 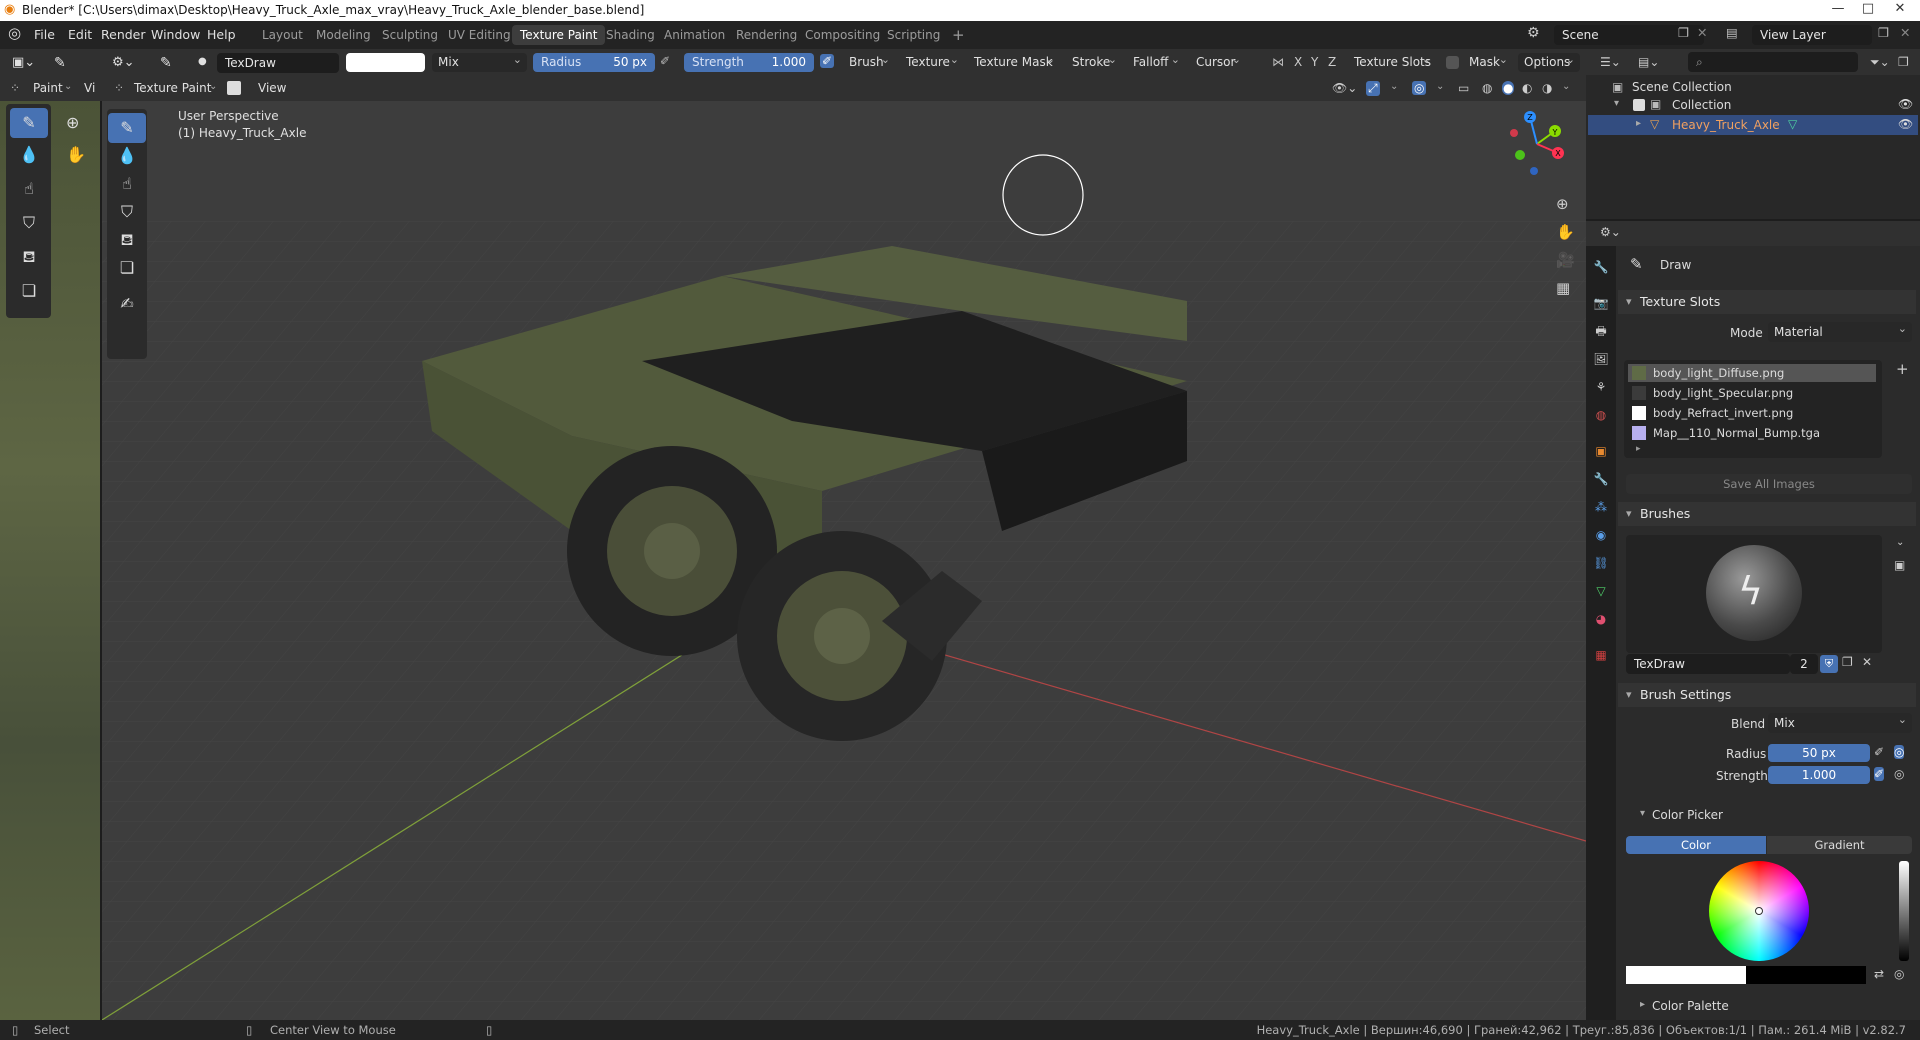 What do you see at coordinates (1905, 104) in the screenshot?
I see `collection-visibility-icon: 👁` at bounding box center [1905, 104].